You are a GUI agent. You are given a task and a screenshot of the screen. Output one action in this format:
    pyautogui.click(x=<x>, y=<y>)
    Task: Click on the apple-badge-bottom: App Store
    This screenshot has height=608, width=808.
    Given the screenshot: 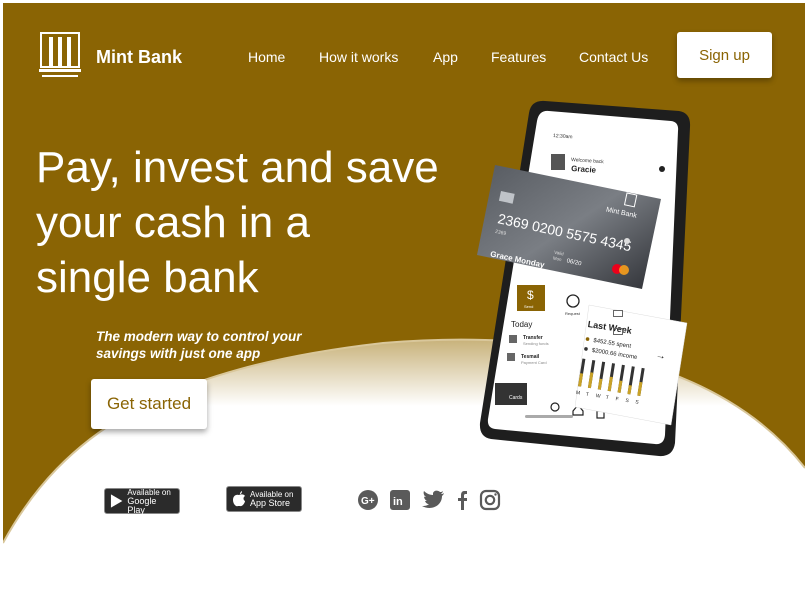 What is the action you would take?
    pyautogui.click(x=270, y=503)
    